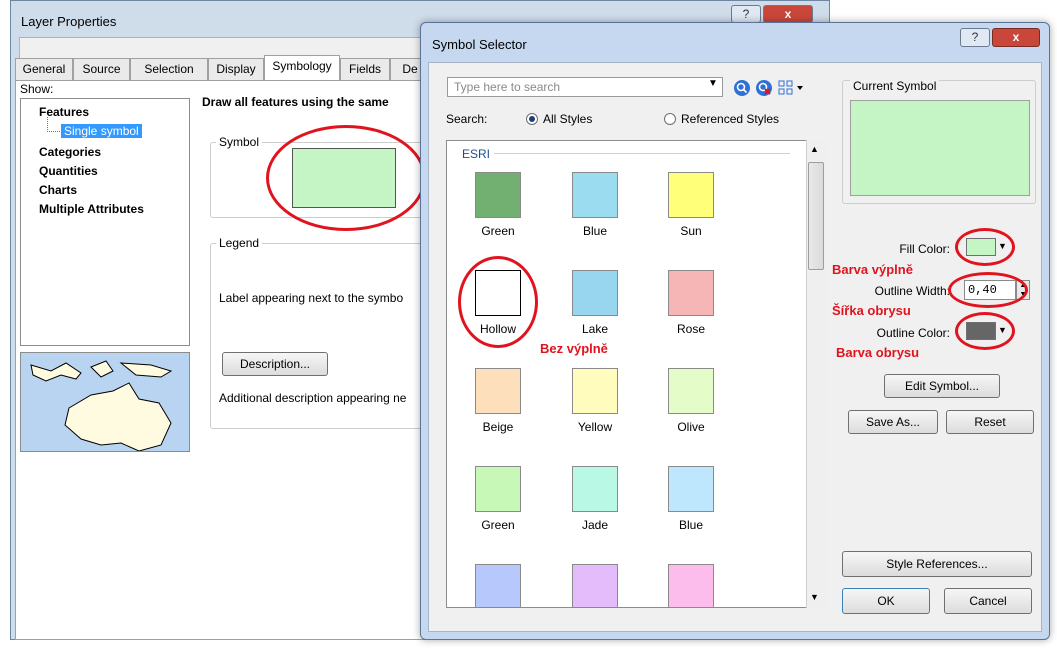 The image size is (1057, 648). What do you see at coordinates (68, 171) in the screenshot?
I see `tree-item-quantities: Quantities` at bounding box center [68, 171].